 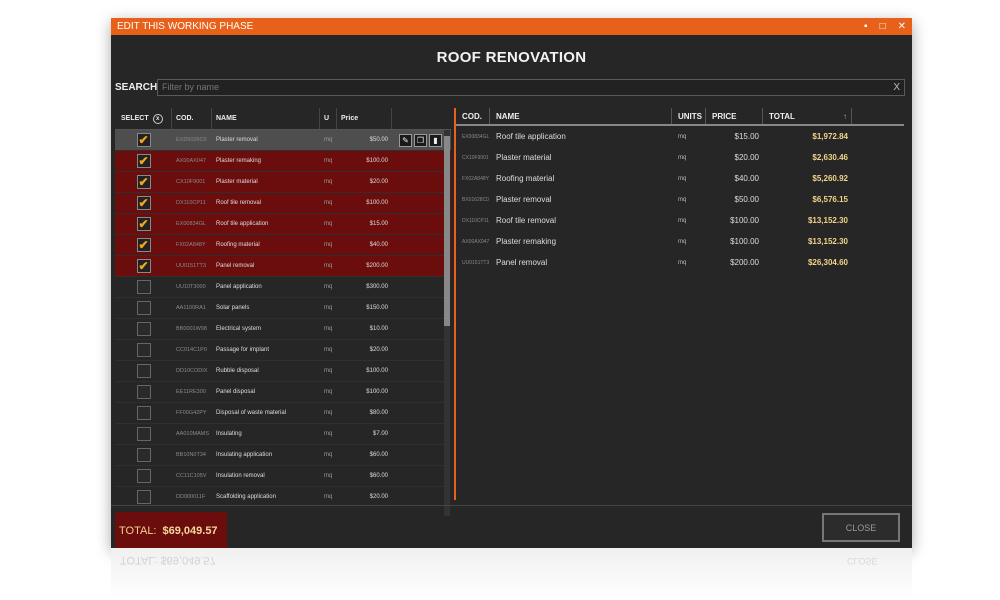 I want to click on title-bar: EDIT THIS WORKING PHASE ▪ □ ✕, so click(x=511, y=26).